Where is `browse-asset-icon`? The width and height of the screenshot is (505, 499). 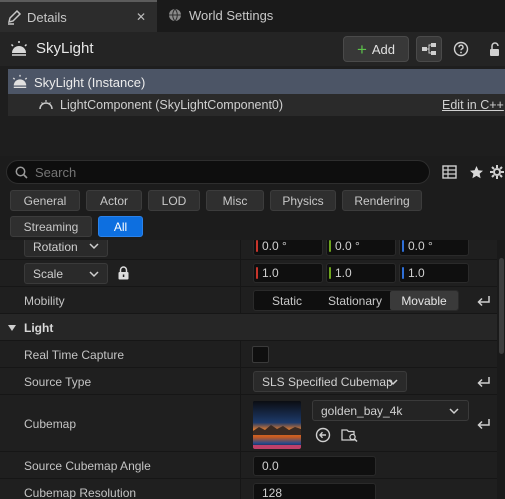 browse-asset-icon is located at coordinates (350, 435).